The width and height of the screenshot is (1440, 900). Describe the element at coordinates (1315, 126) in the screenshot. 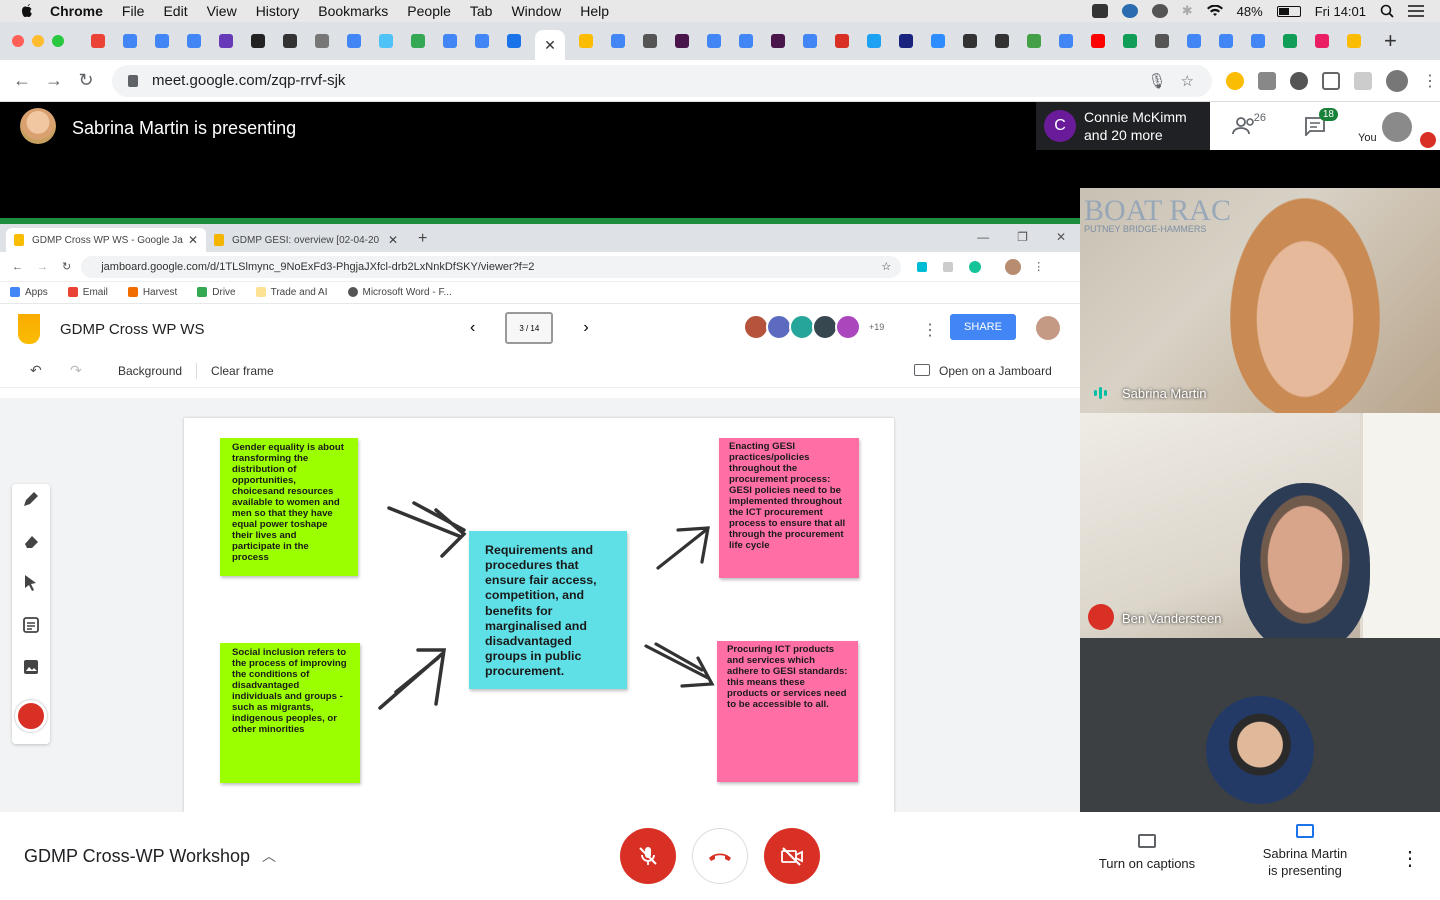

I see `chat-button: 18` at that location.